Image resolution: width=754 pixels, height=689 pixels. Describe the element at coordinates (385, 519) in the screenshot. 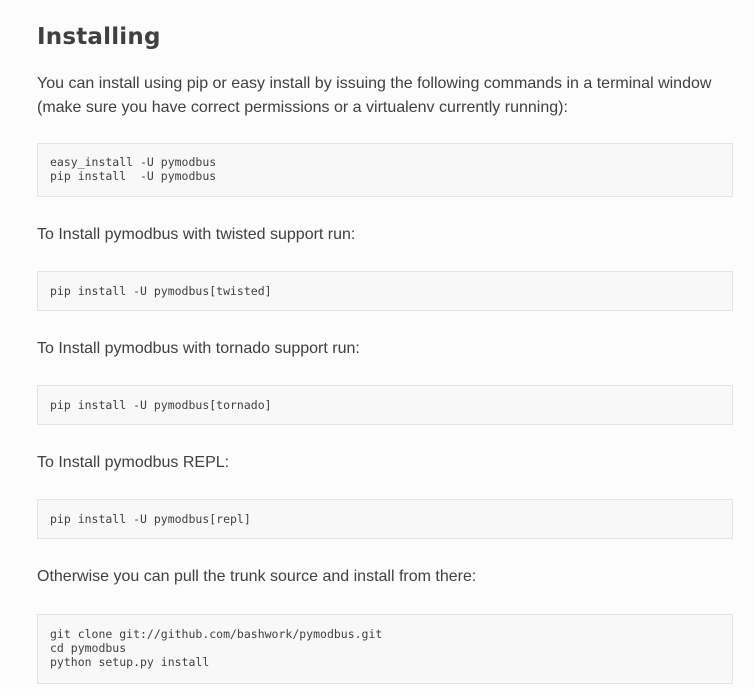

I see `code-block-repl-install: pip install -U pymodbus[repl]` at that location.